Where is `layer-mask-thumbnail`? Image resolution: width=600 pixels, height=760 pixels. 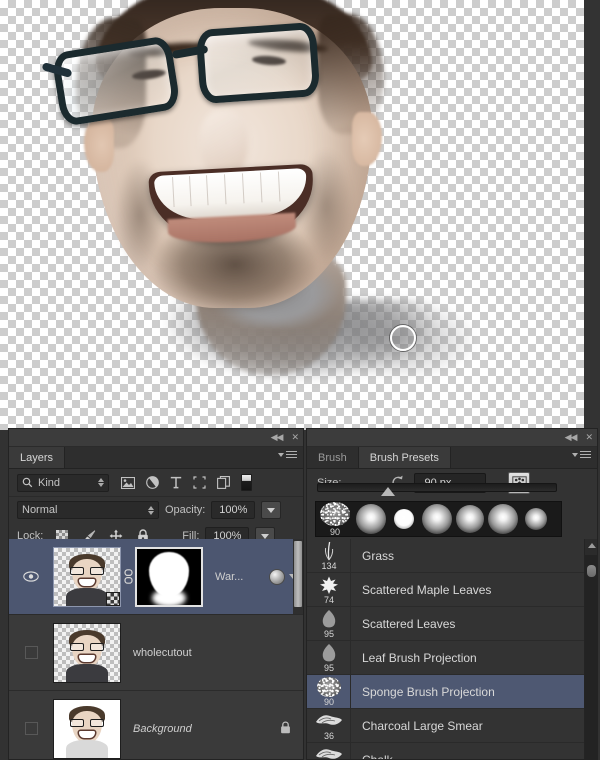 layer-mask-thumbnail is located at coordinates (169, 576).